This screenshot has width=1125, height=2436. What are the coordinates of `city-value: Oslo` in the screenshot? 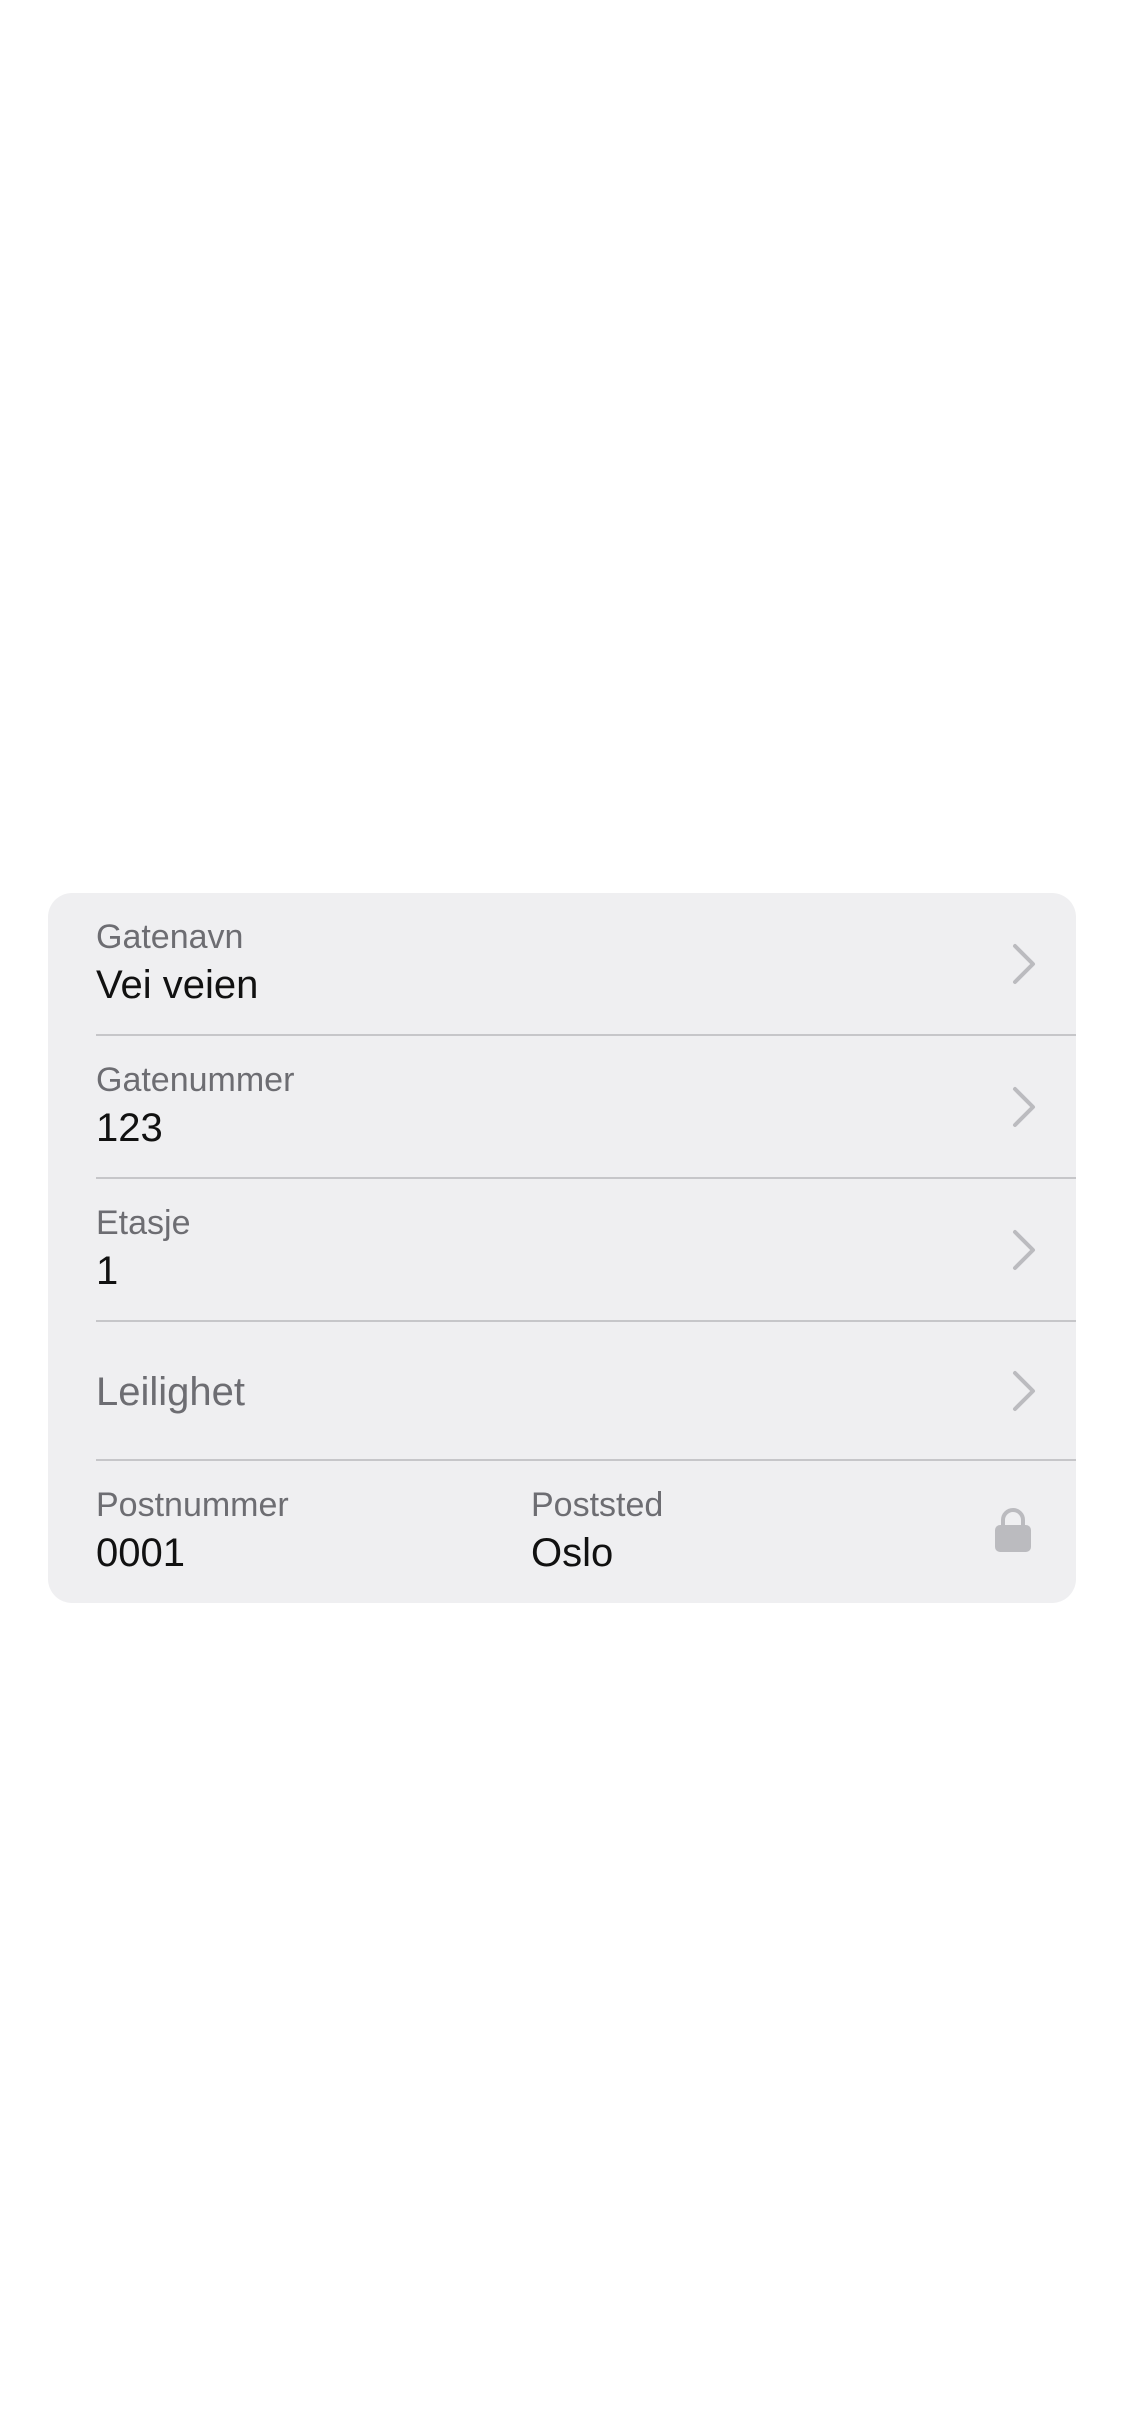 It's located at (572, 1553).